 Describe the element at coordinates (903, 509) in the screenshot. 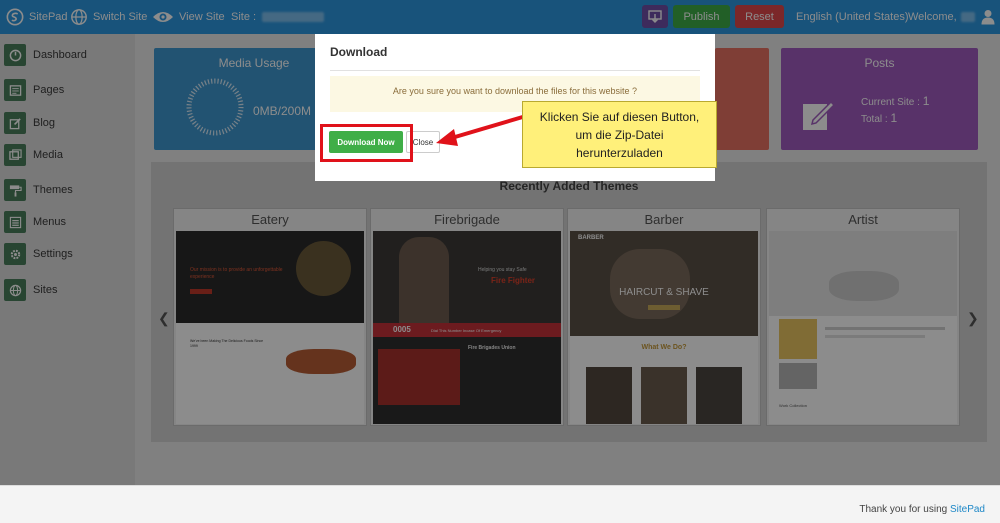

I see `footer-label: Thank you for using` at that location.